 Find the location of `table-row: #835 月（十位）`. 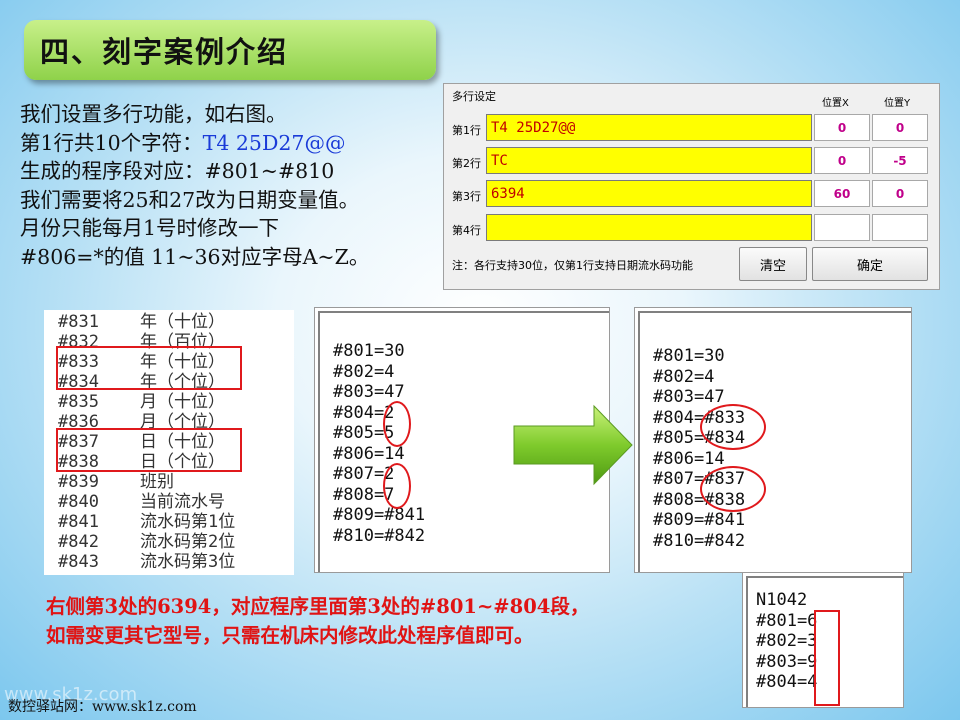

table-row: #835 月（十位） is located at coordinates (141, 402).